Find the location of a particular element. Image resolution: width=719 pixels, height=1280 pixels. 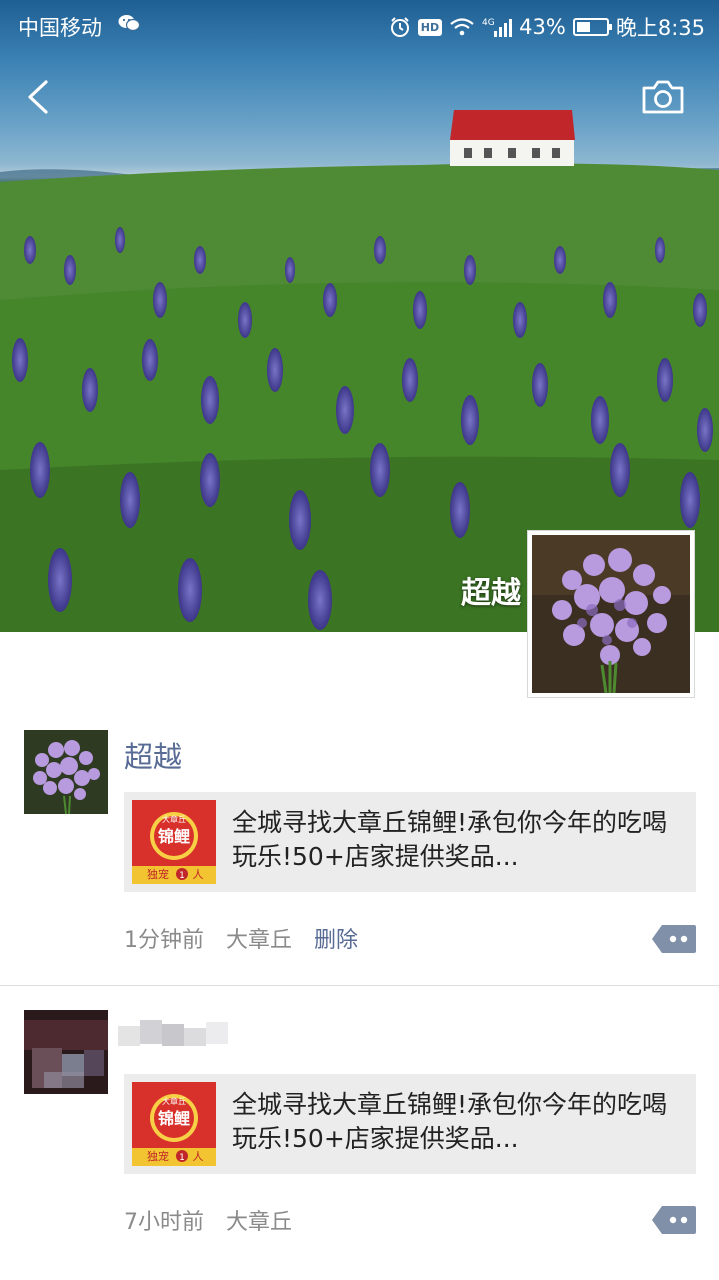

carrier-name: 中国移动 is located at coordinates (60, 28).